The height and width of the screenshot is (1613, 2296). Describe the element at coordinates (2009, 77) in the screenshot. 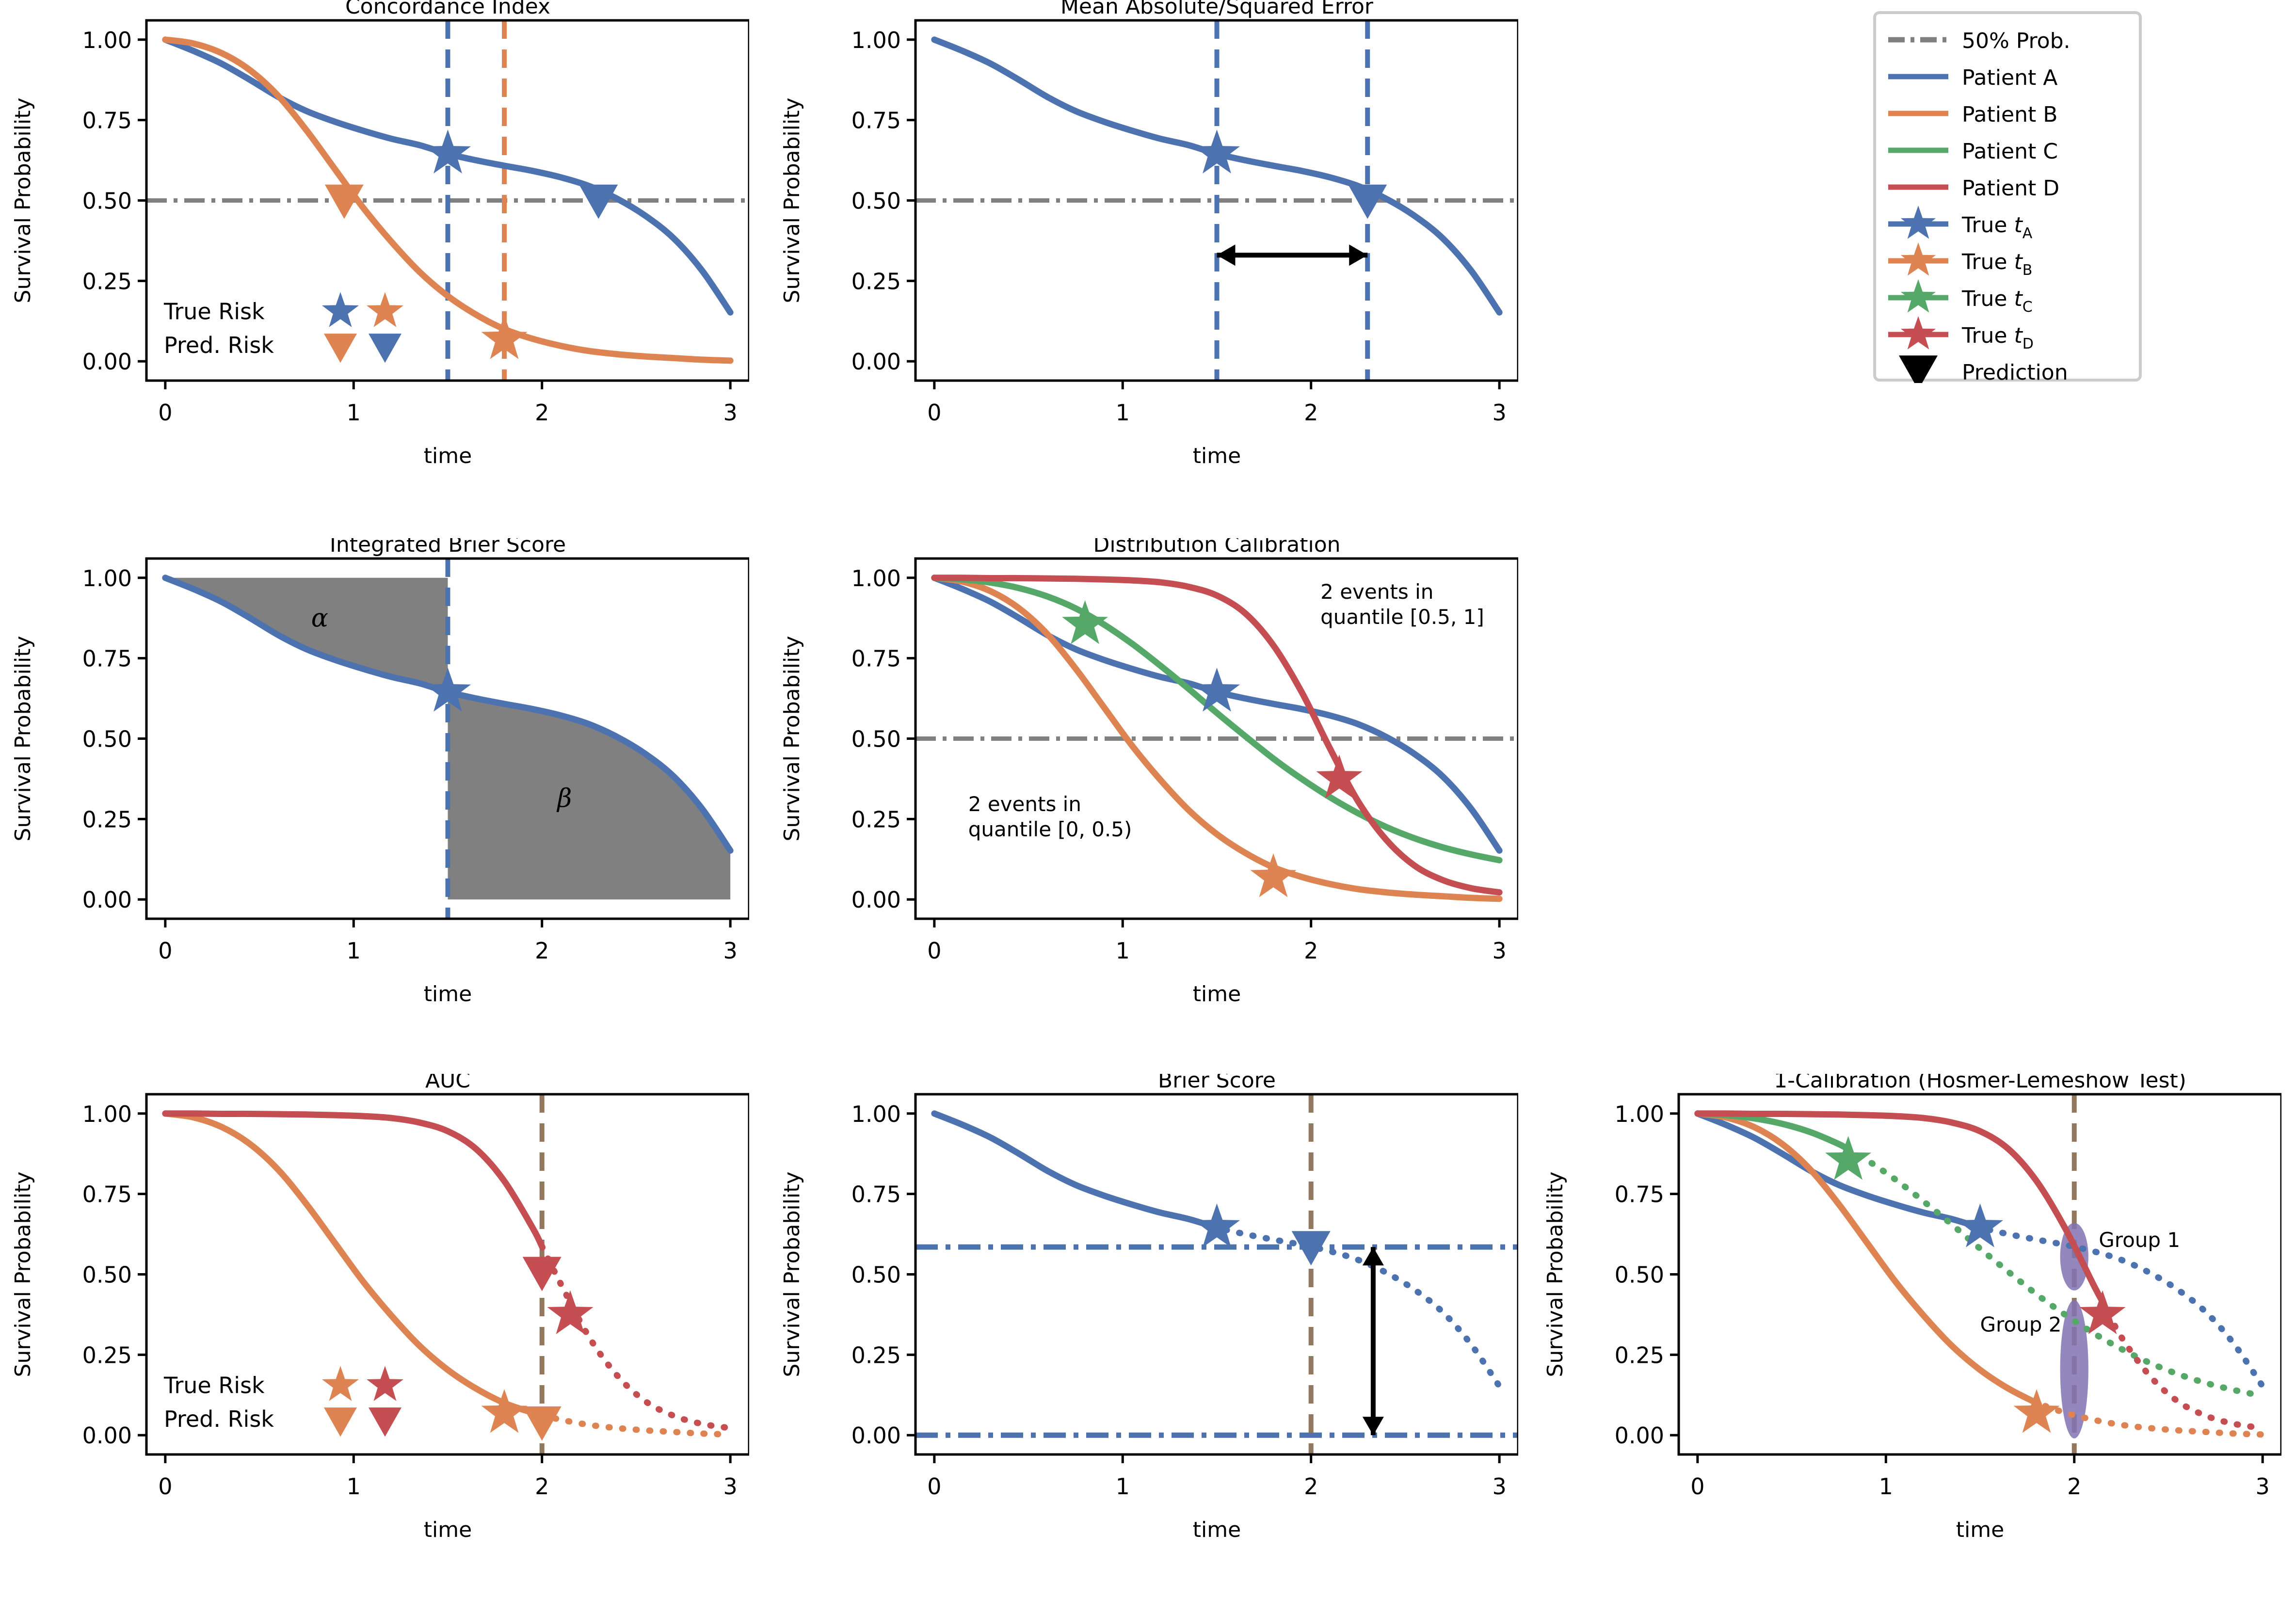

I see `legend-item-label: Patient A` at that location.